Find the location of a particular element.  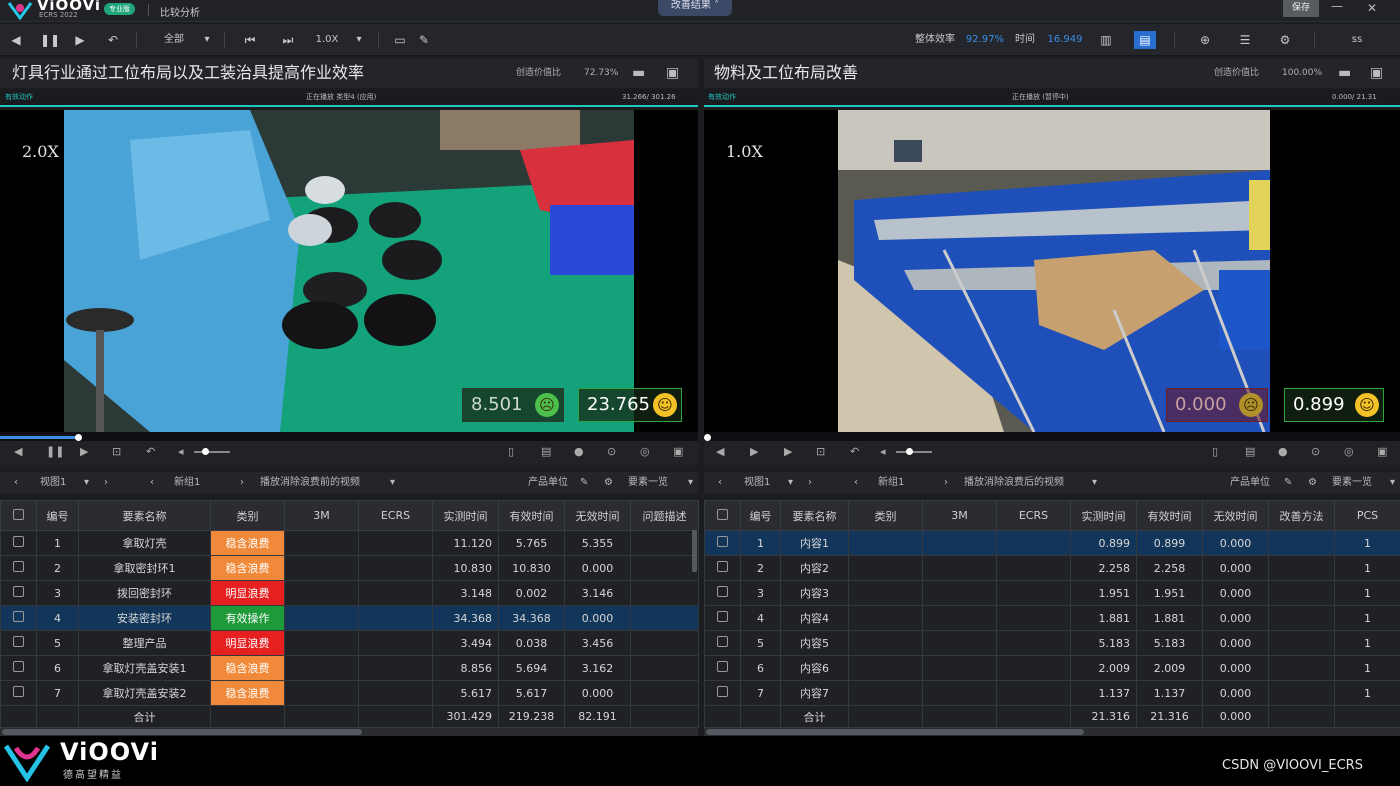

comment-icon: ▭ is located at coordinates (400, 40).